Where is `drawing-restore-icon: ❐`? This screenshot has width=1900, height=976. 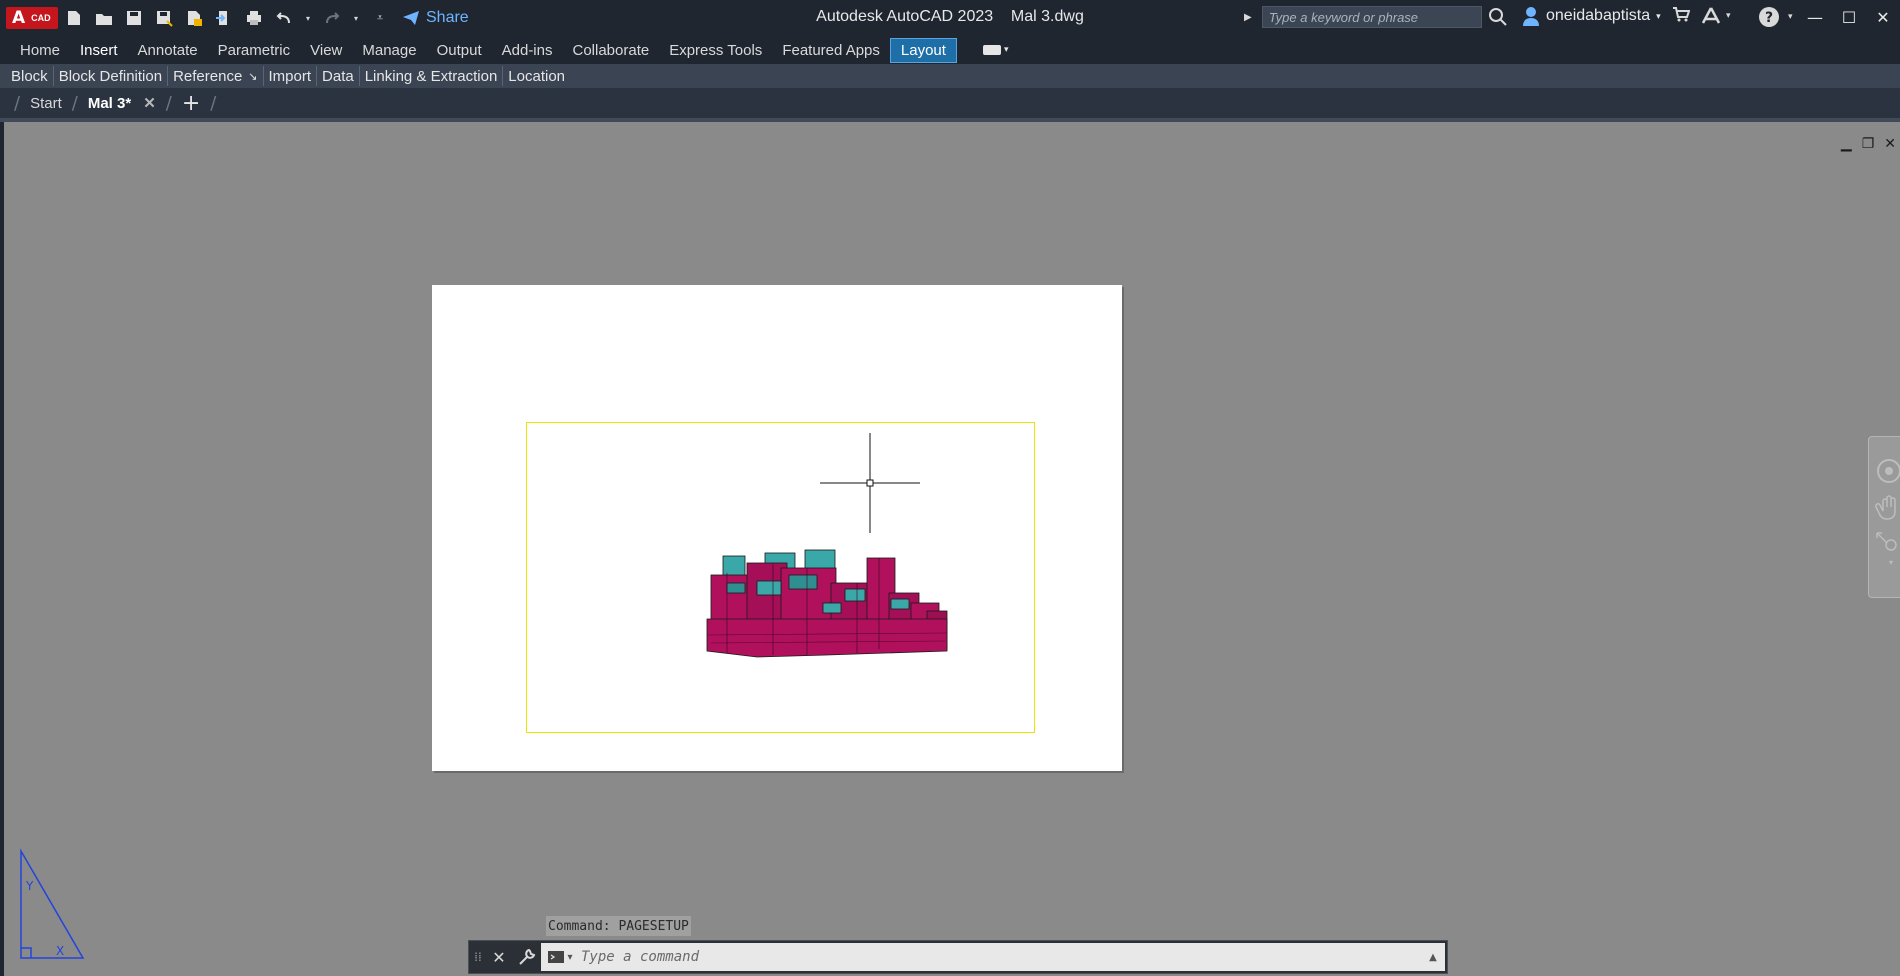 drawing-restore-icon: ❐ is located at coordinates (1868, 144).